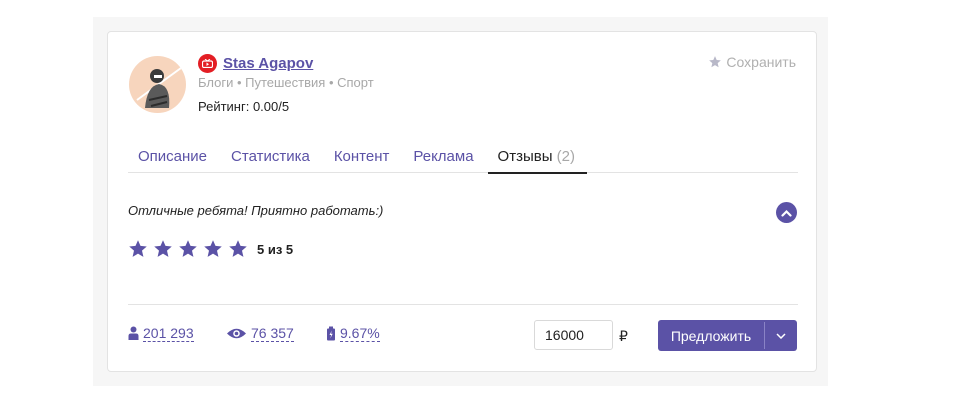  Describe the element at coordinates (271, 156) in the screenshot. I see `tab-statistics: Статистика` at that location.